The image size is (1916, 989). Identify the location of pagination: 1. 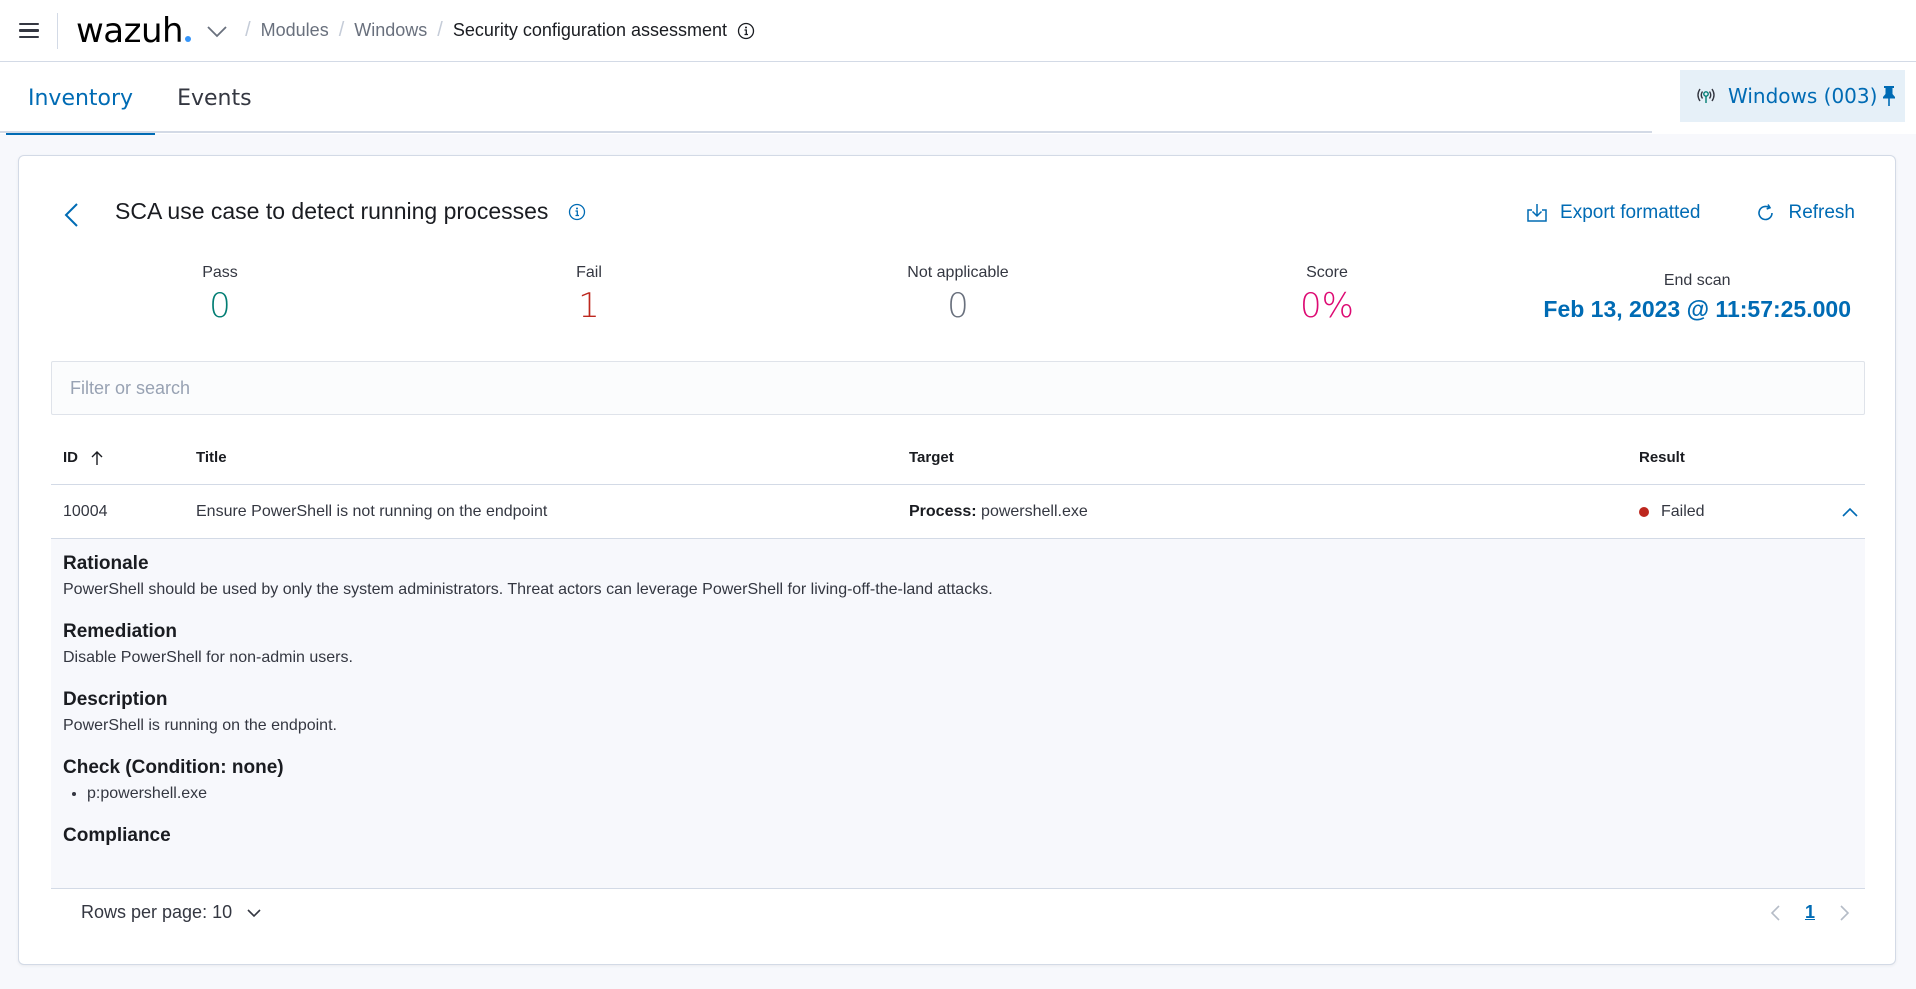
(1810, 912).